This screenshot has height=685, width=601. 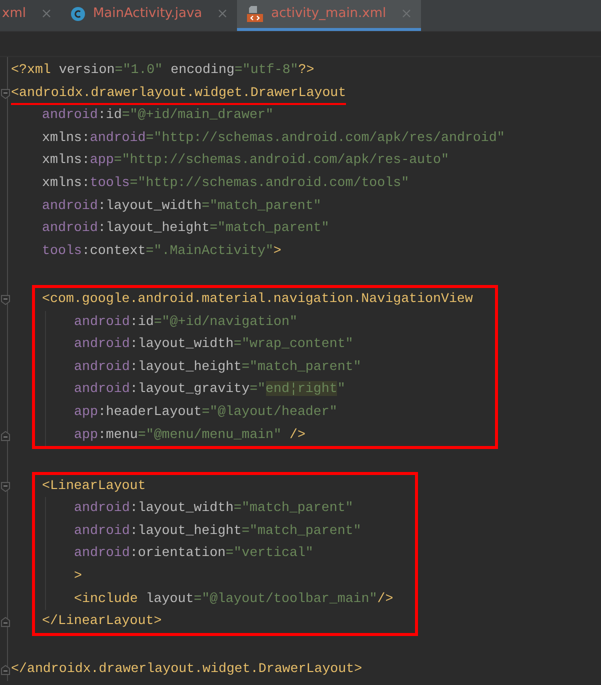 I want to click on code-line: android:id="@+id/main_drawer", so click(x=158, y=115).